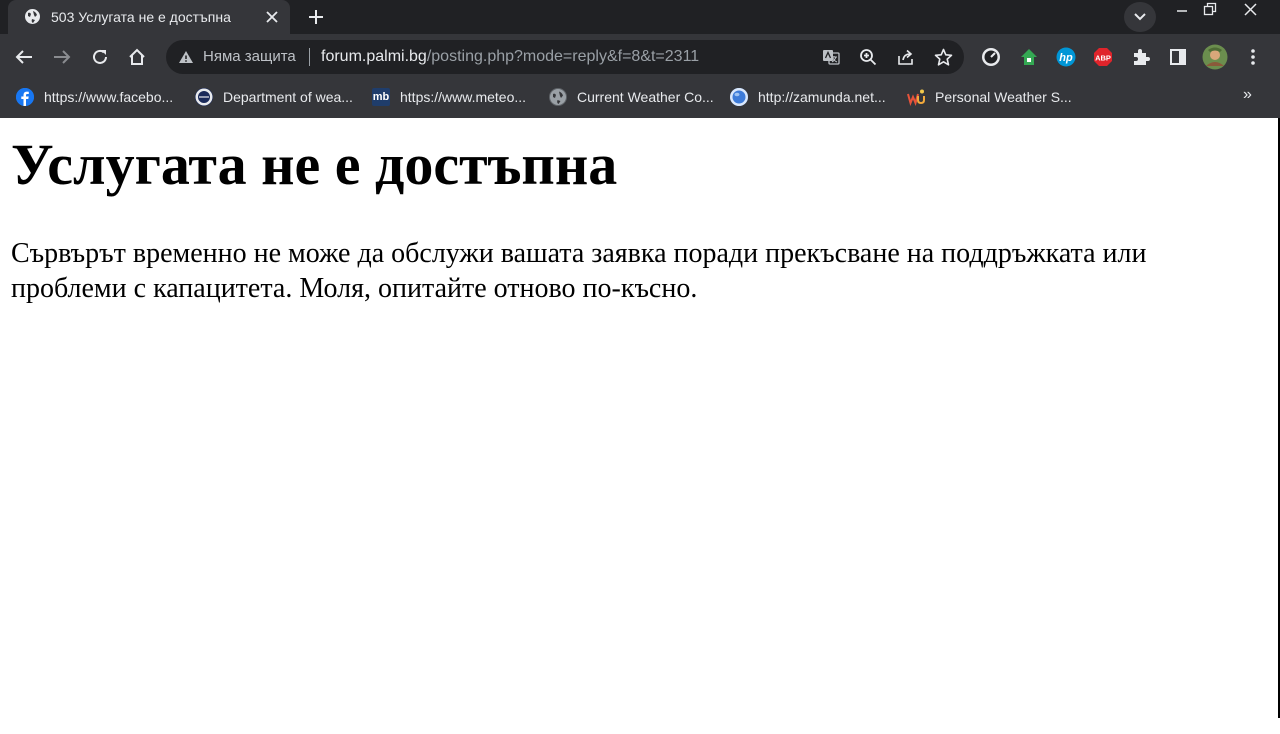  What do you see at coordinates (991, 57) in the screenshot?
I see `speed-extension-icon` at bounding box center [991, 57].